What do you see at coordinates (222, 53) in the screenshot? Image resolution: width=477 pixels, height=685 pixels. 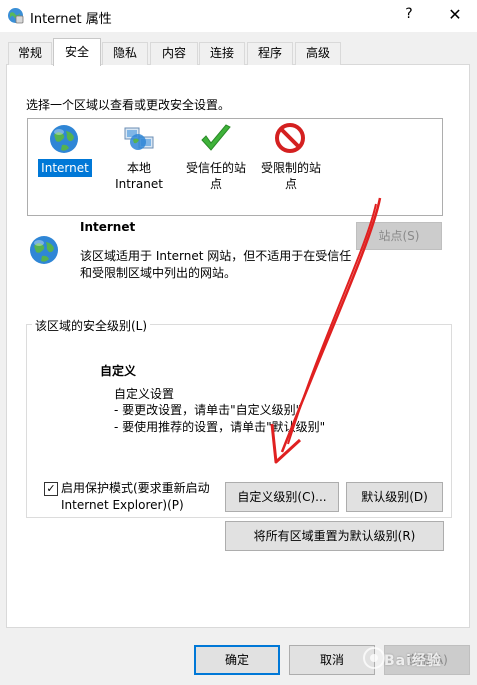 I see `tab-connections: 连接` at bounding box center [222, 53].